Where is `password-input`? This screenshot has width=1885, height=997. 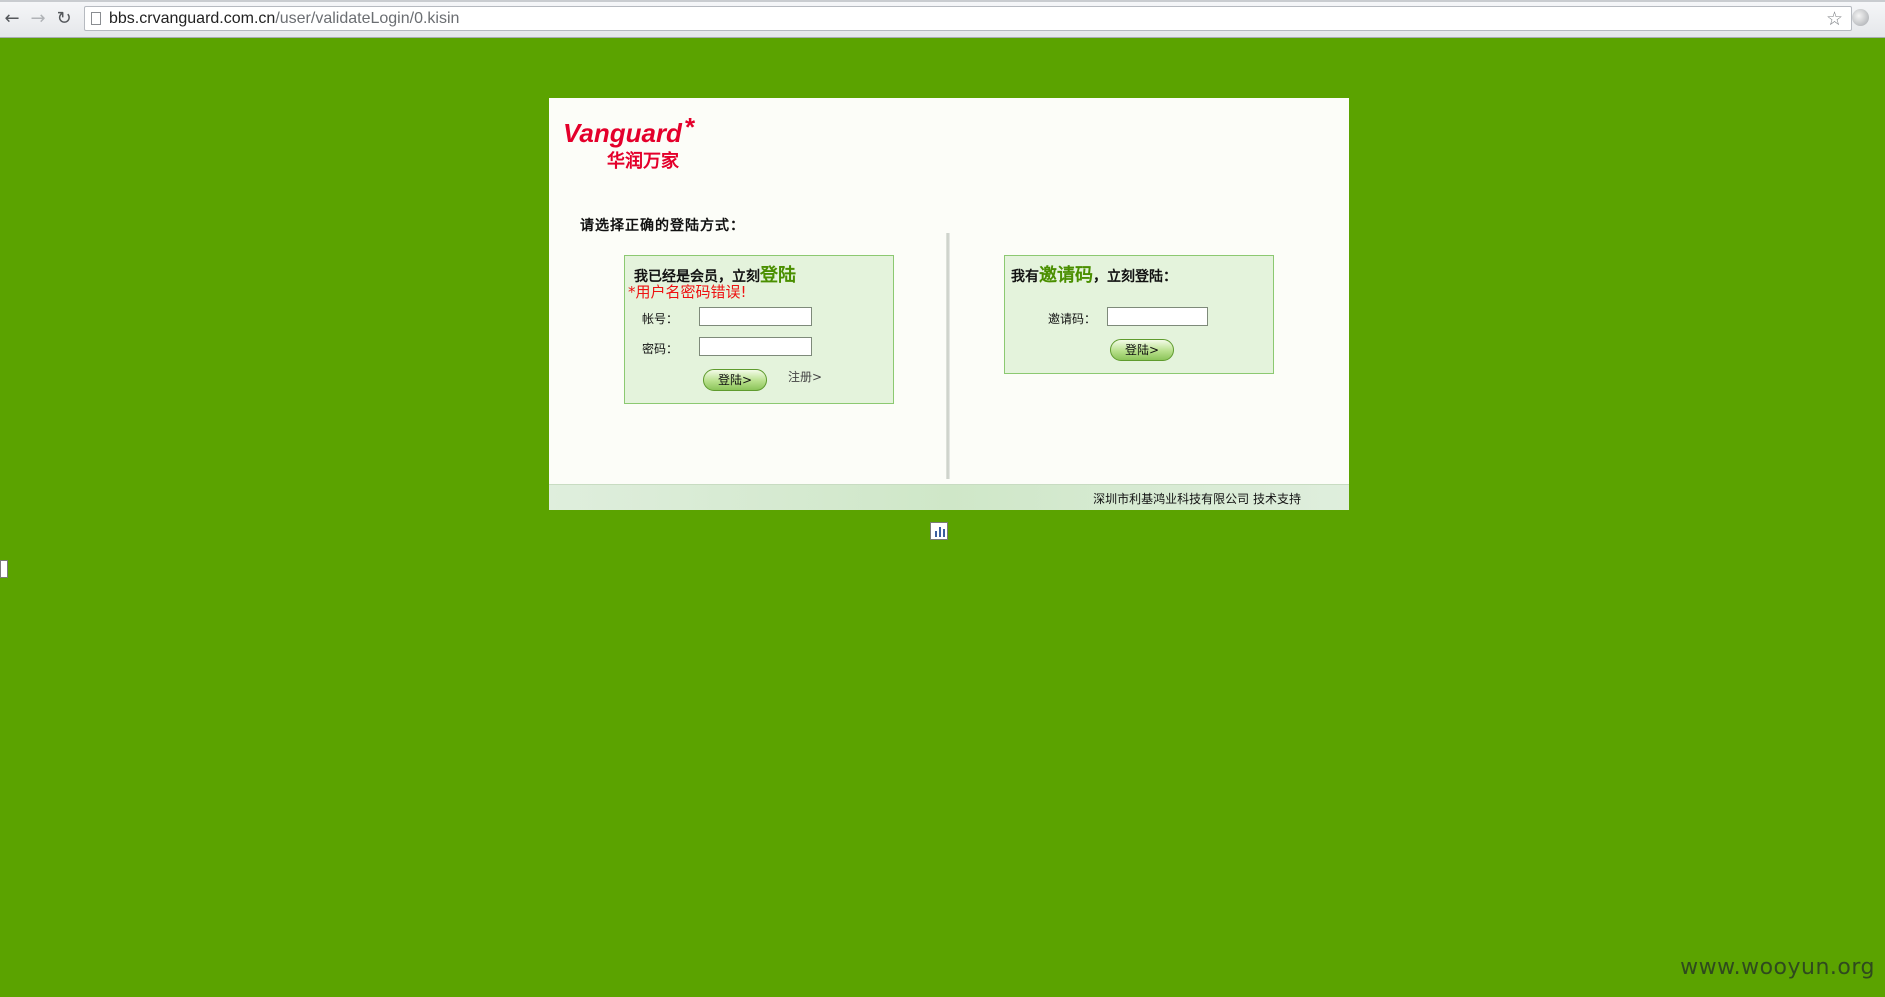
password-input is located at coordinates (755, 346).